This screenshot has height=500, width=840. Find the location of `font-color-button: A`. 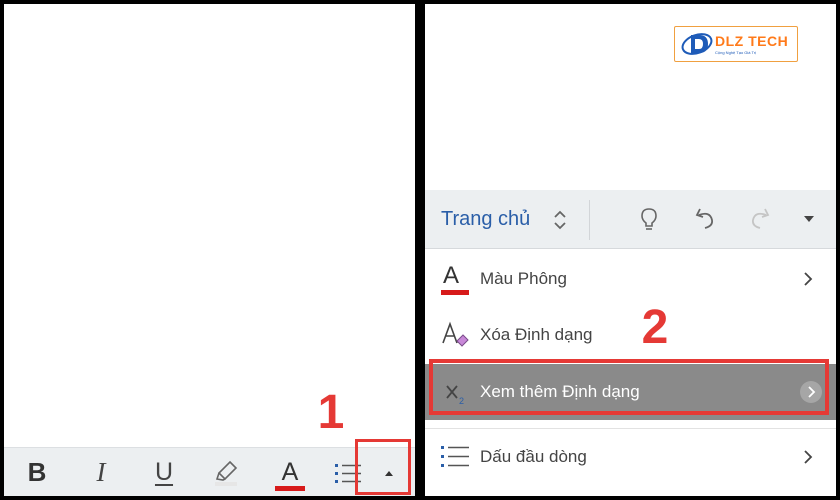

font-color-button: A is located at coordinates (290, 472).